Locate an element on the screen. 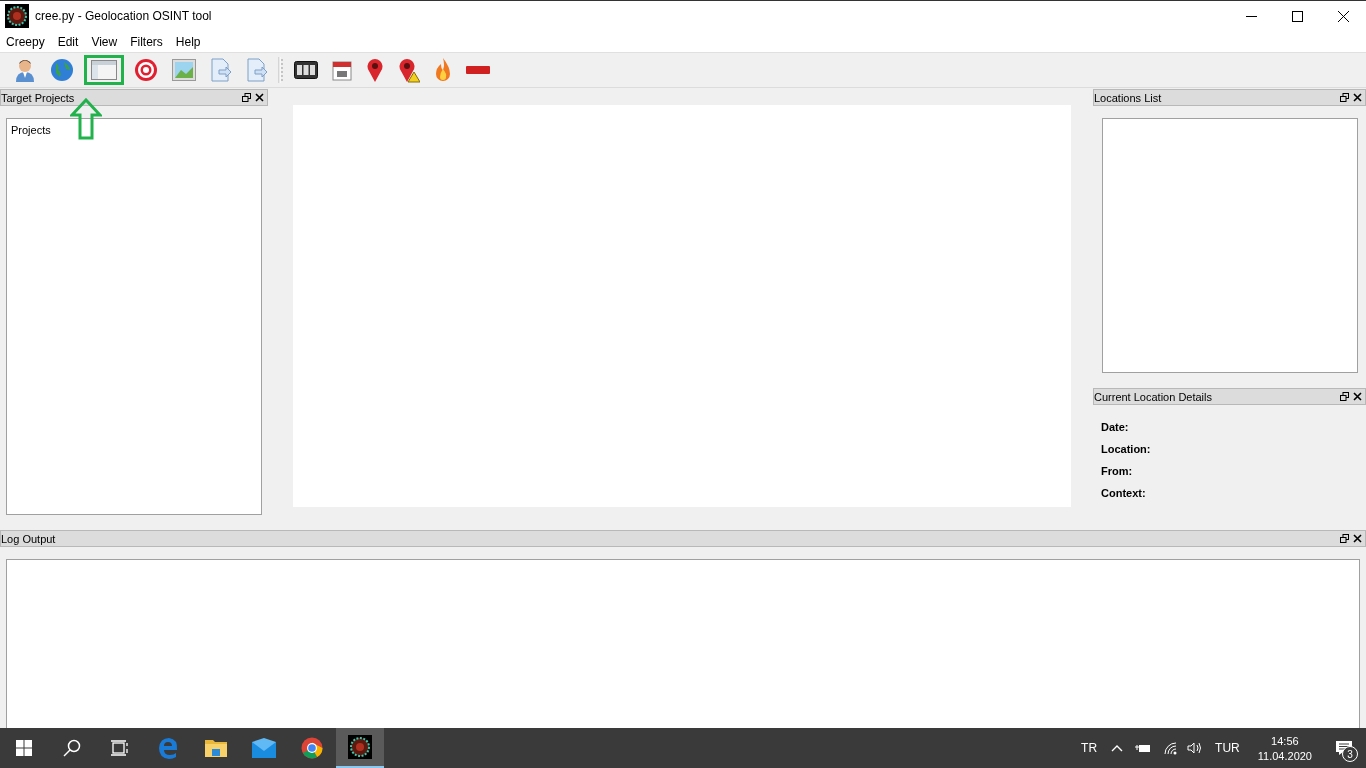 The height and width of the screenshot is (768, 1366). globe-icon is located at coordinates (62, 70).